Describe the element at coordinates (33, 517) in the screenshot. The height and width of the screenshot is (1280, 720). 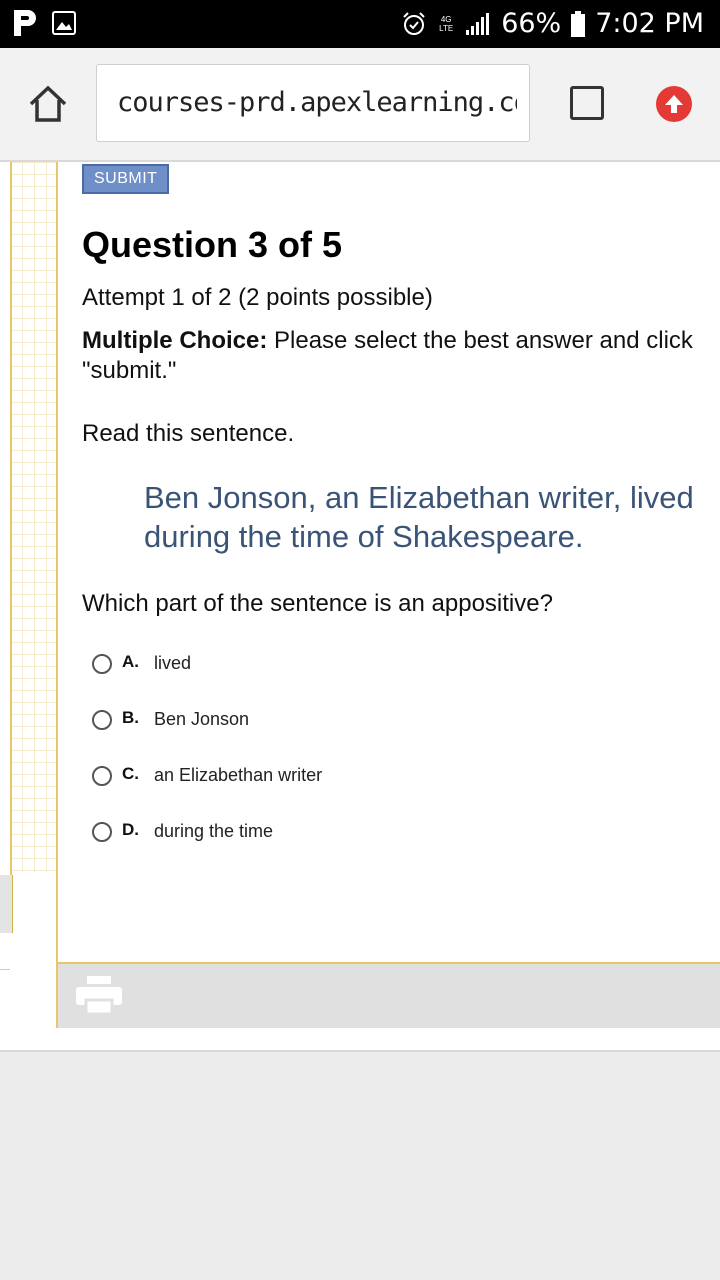
I see `left-sidebar-grid` at that location.